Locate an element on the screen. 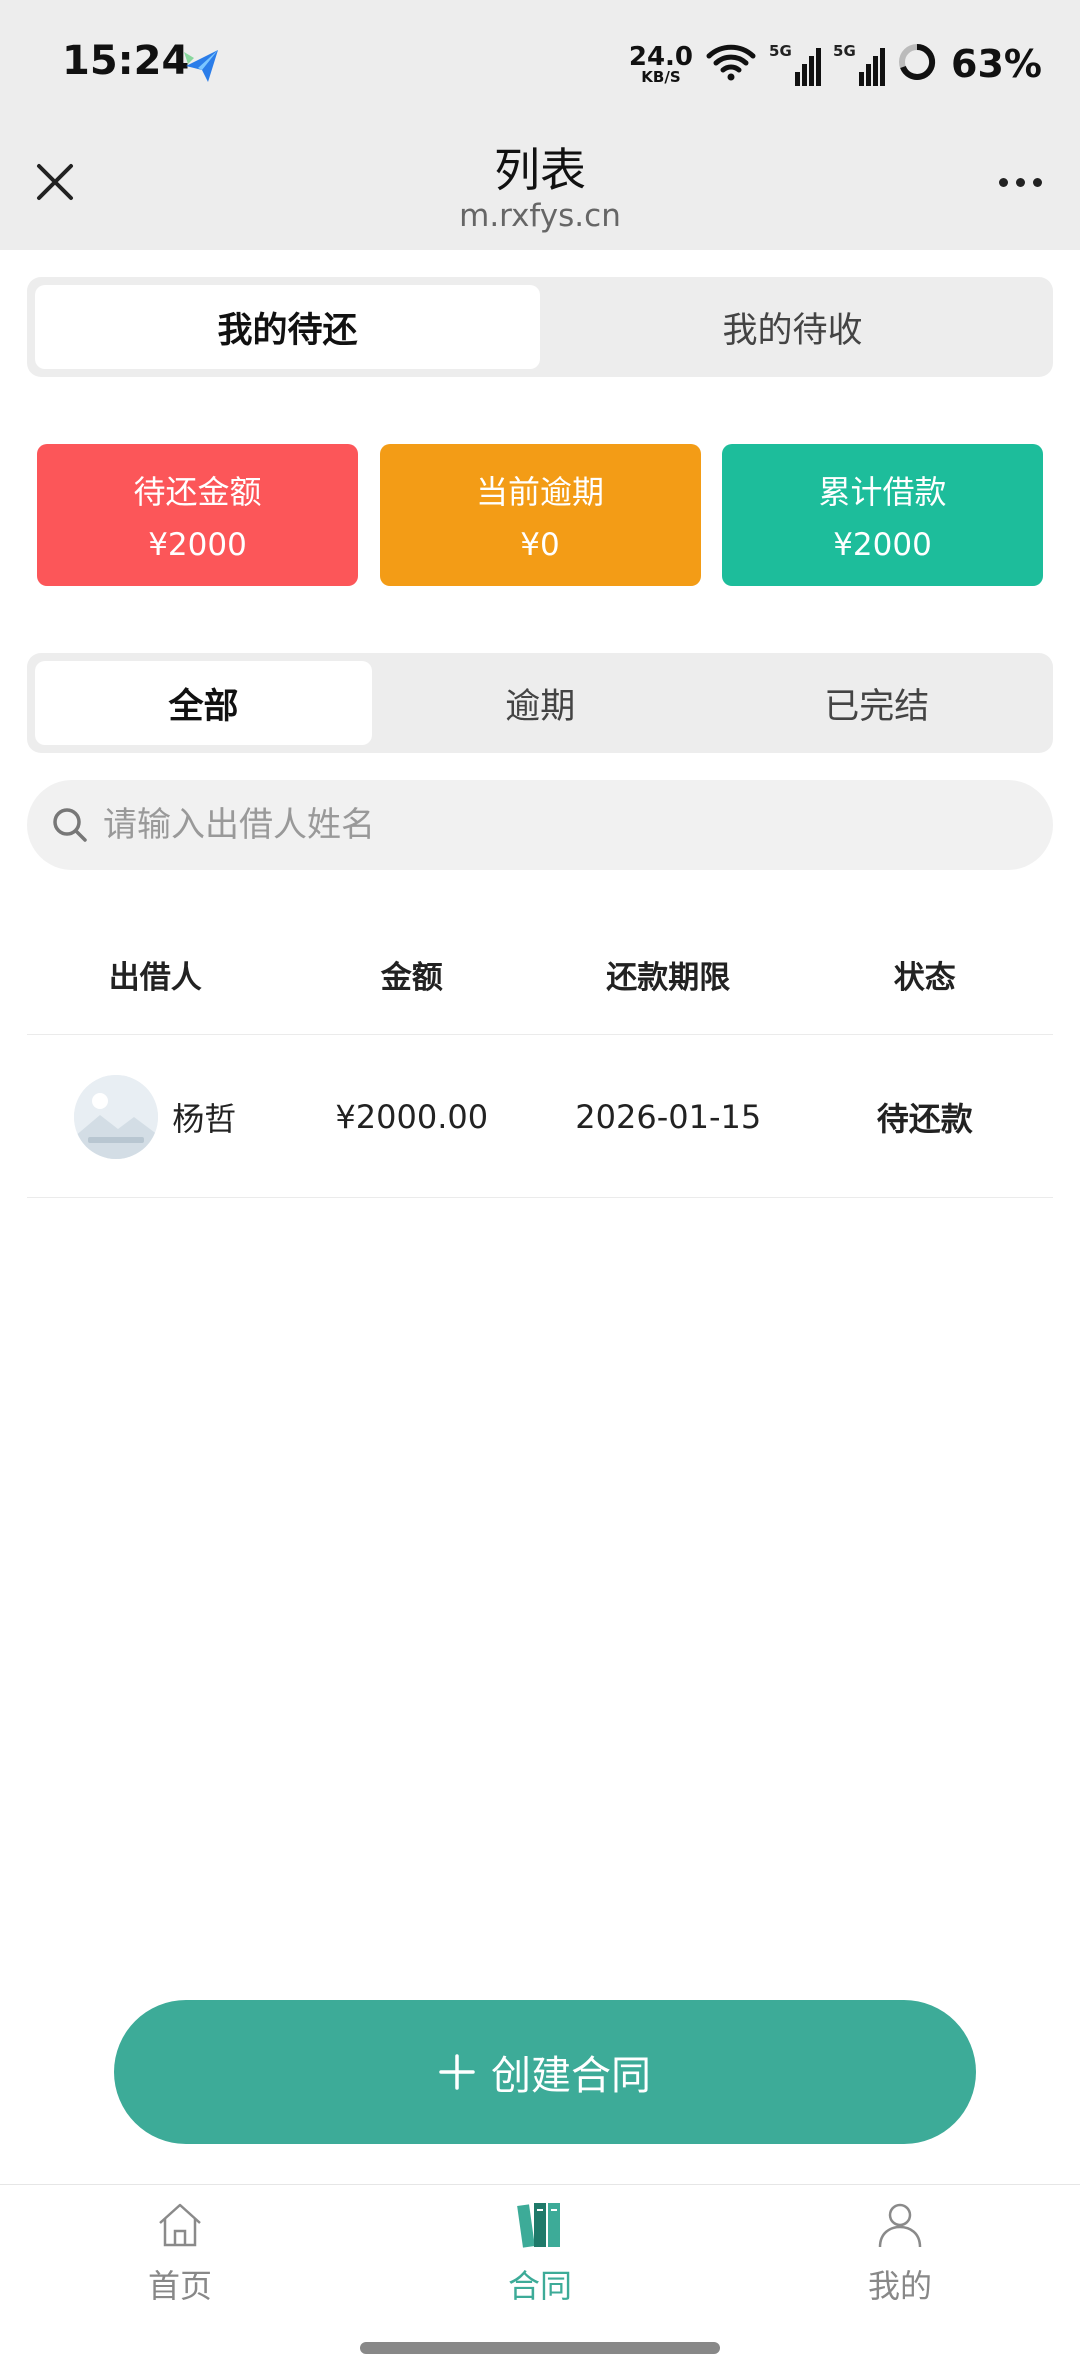 The height and width of the screenshot is (2376, 1080). stat-value: ¥0 is located at coordinates (540, 545).